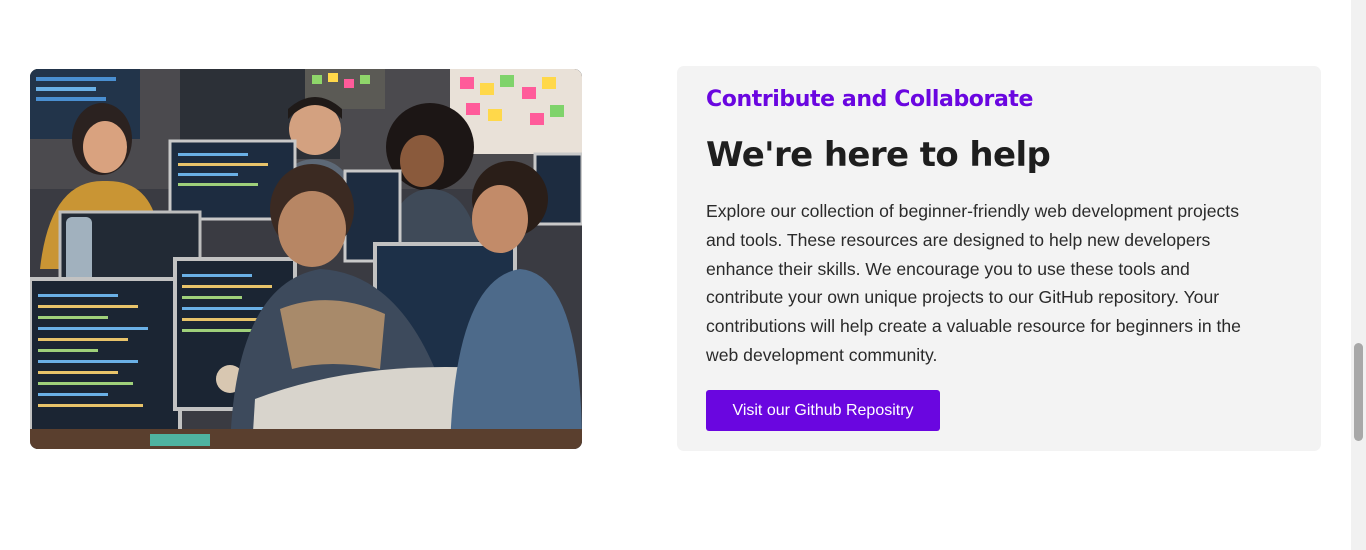 The height and width of the screenshot is (550, 1366). Describe the element at coordinates (1358, 392) in the screenshot. I see `scrollbar-thumb` at that location.